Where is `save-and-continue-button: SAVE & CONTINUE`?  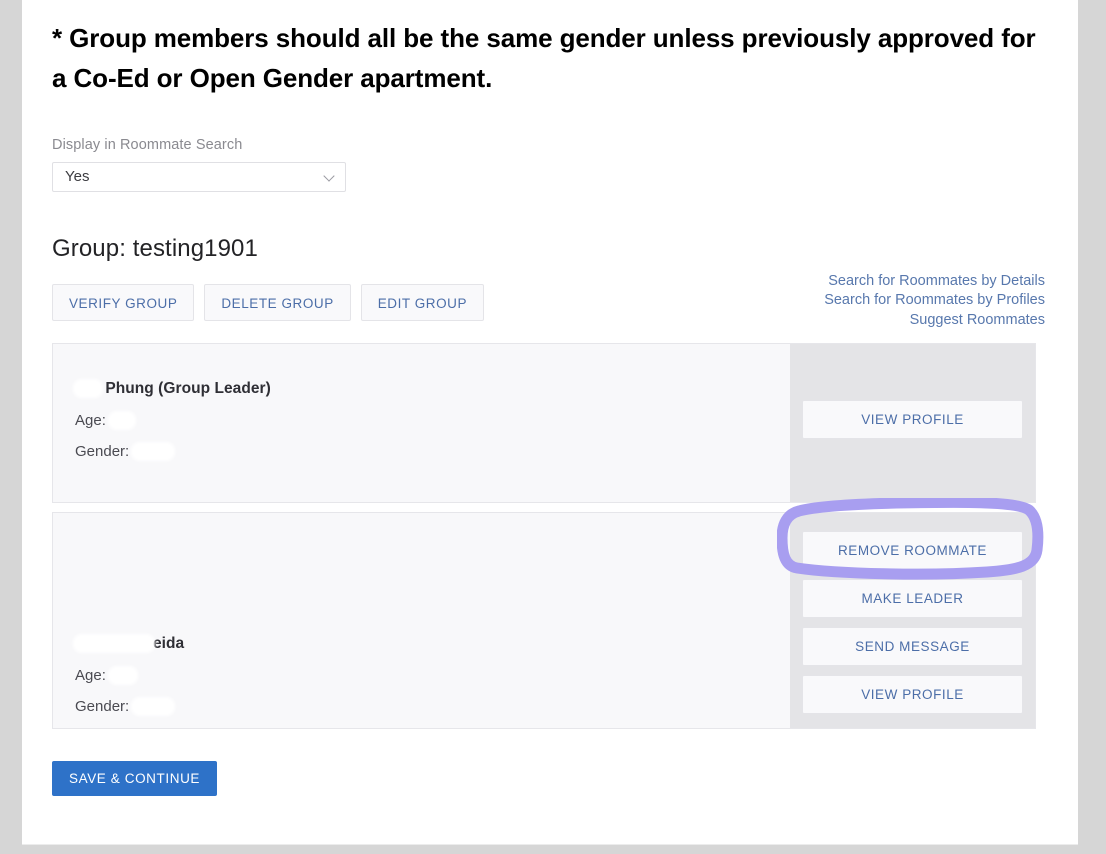
save-and-continue-button: SAVE & CONTINUE is located at coordinates (135, 778).